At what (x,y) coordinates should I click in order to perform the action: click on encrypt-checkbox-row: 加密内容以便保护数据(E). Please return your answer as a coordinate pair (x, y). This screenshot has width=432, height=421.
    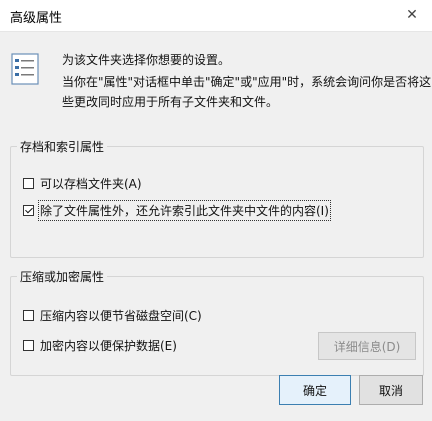
    Looking at the image, I should click on (100, 345).